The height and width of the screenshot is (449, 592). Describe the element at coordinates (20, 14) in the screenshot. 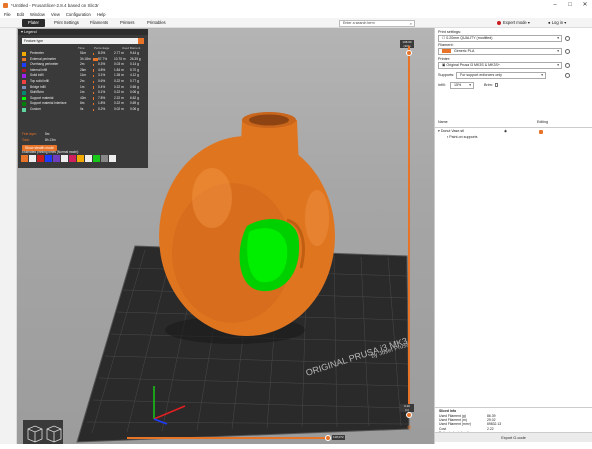

I see `menu-edit: Edit` at that location.